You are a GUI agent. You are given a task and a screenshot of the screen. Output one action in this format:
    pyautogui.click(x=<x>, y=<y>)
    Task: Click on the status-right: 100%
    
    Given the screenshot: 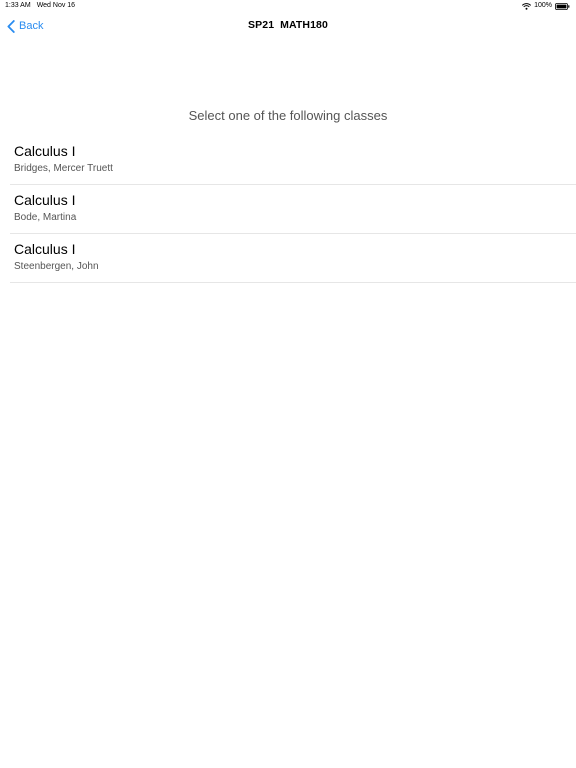 What is the action you would take?
    pyautogui.click(x=546, y=6)
    